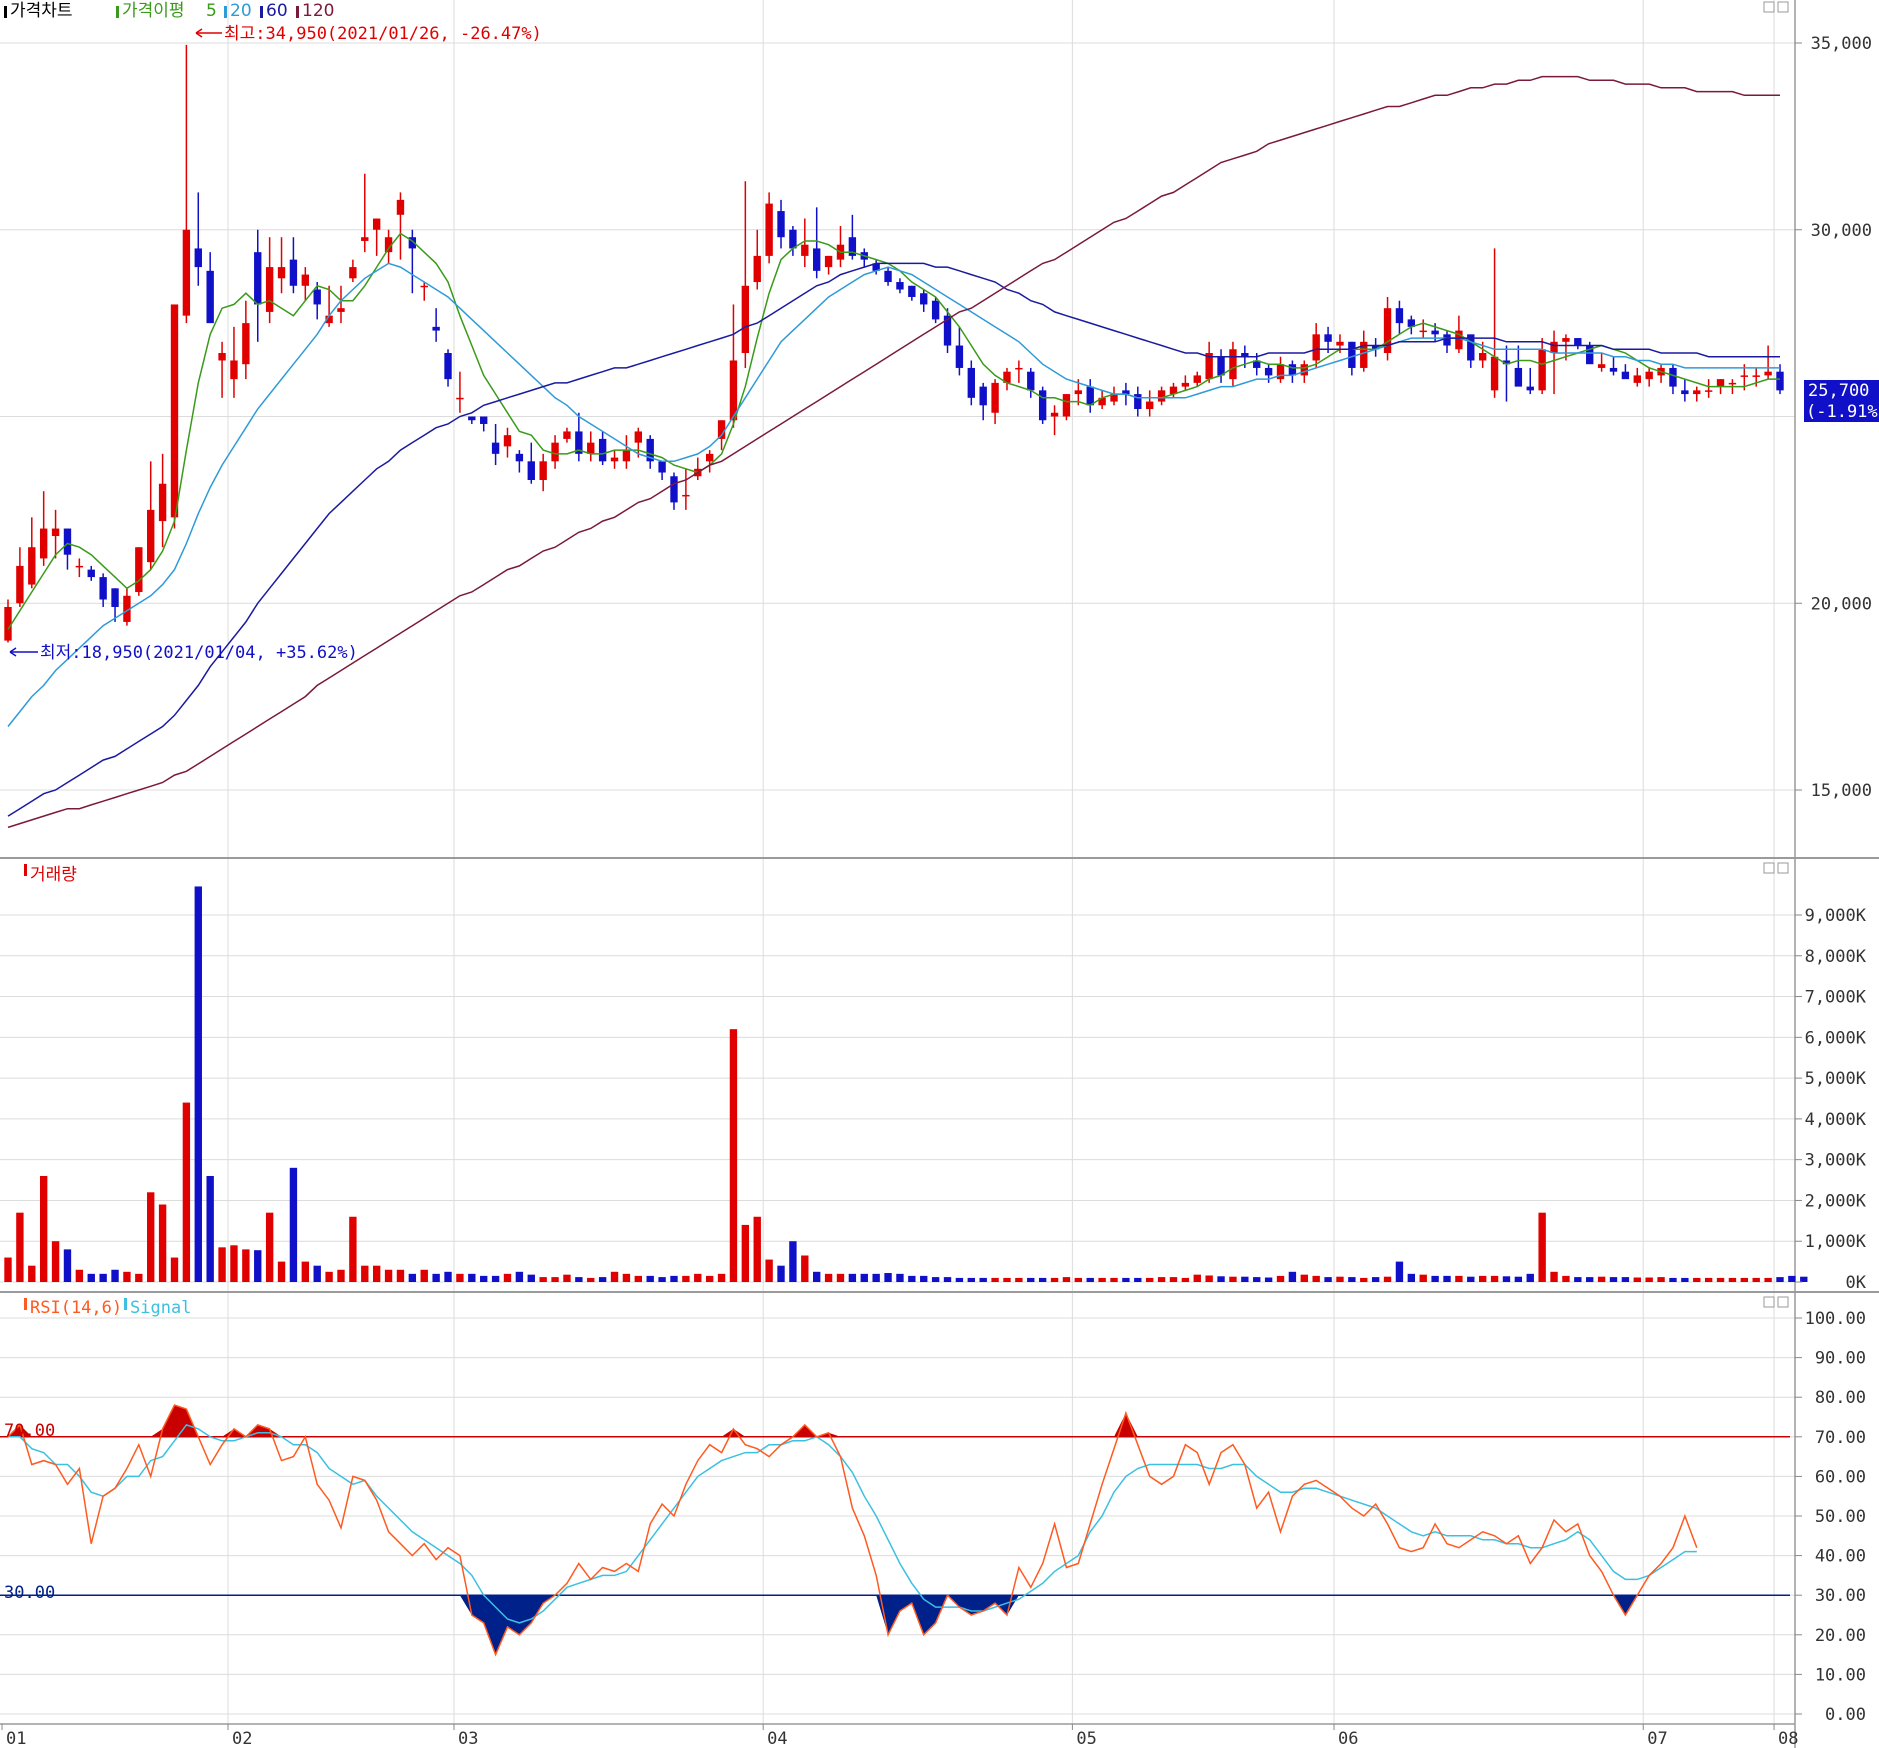 The width and height of the screenshot is (1879, 1748). Describe the element at coordinates (16, 1738) in the screenshot. I see `x-tick-label: 01` at that location.